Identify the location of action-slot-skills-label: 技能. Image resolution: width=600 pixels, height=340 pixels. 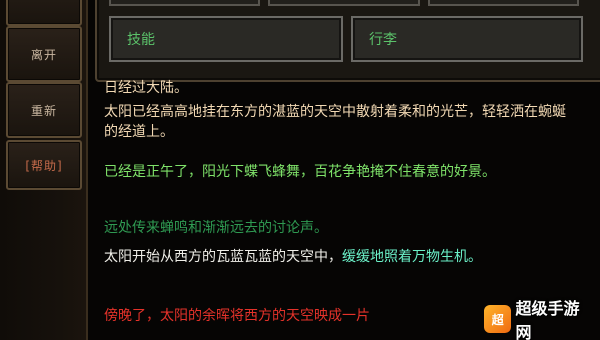
(141, 40).